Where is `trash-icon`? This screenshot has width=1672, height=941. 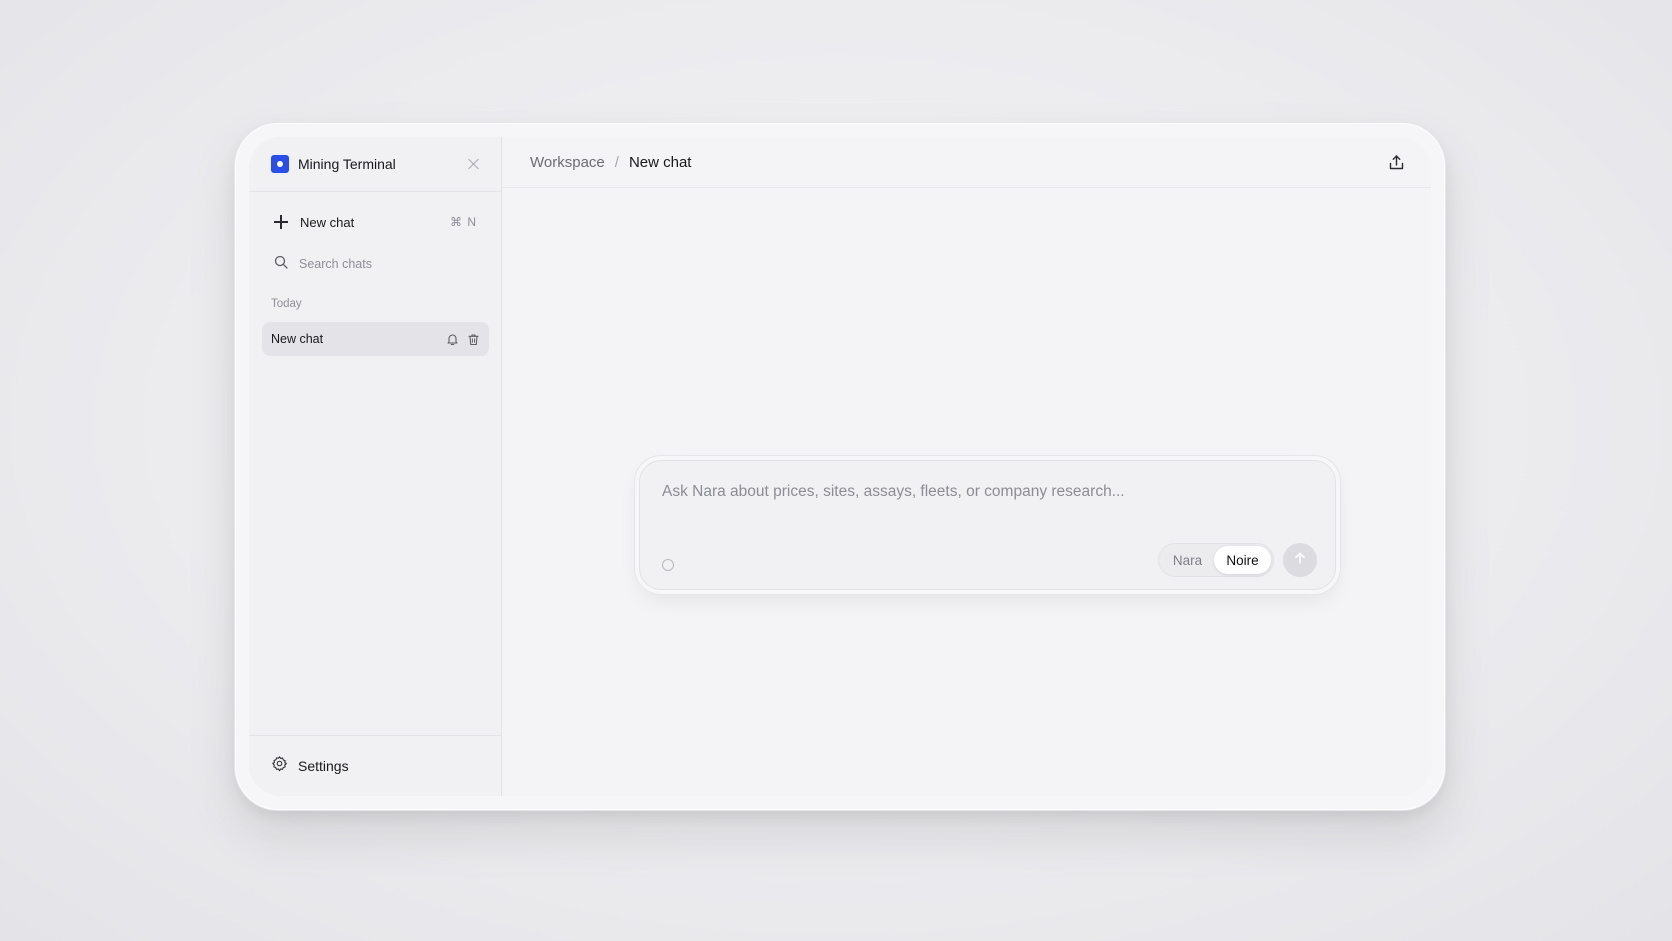
trash-icon is located at coordinates (473, 339).